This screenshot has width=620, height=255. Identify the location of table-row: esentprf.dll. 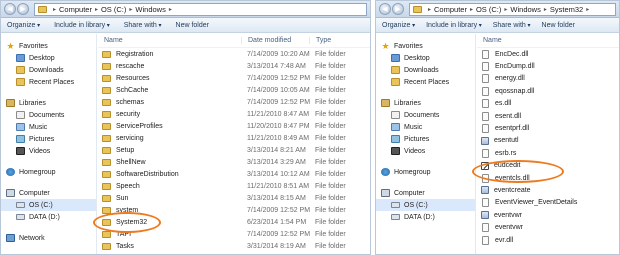
(548, 128).